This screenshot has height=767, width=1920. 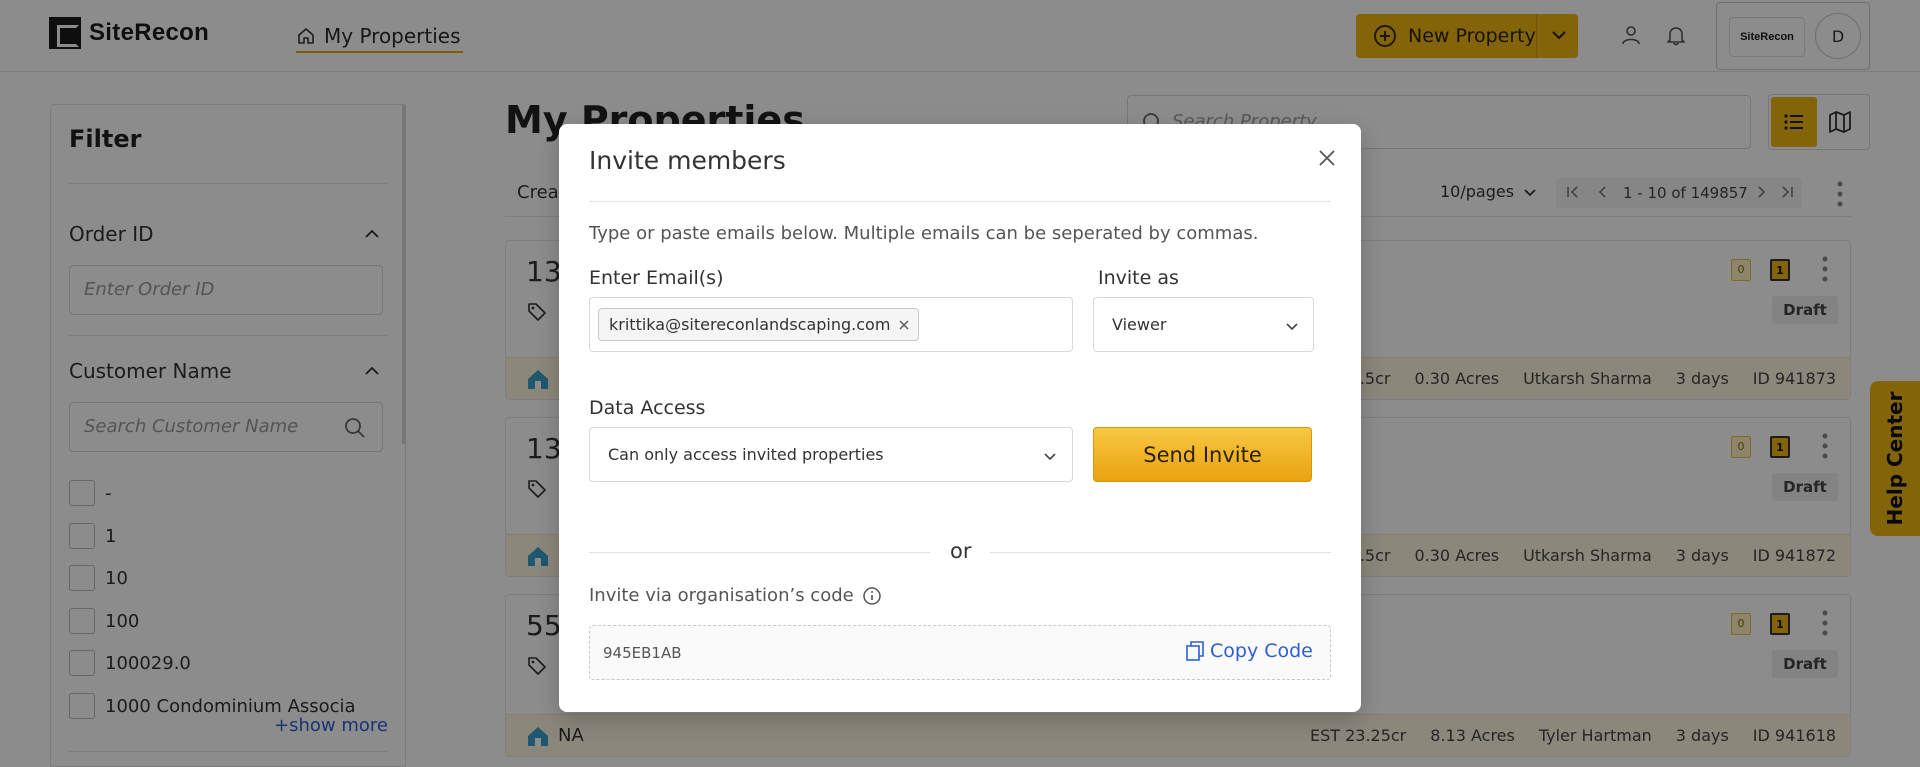 I want to click on copy-code-label: Copy Code, so click(x=1261, y=651).